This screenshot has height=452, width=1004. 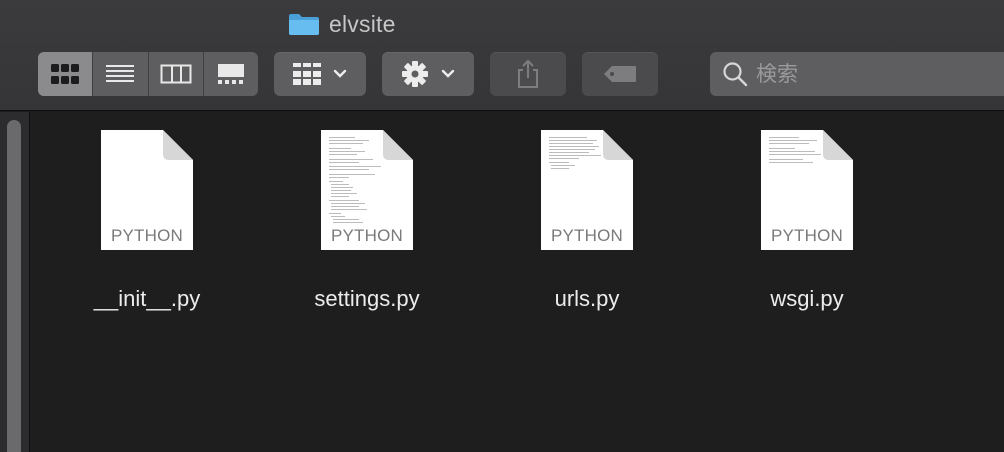 I want to click on share-button, so click(x=528, y=74).